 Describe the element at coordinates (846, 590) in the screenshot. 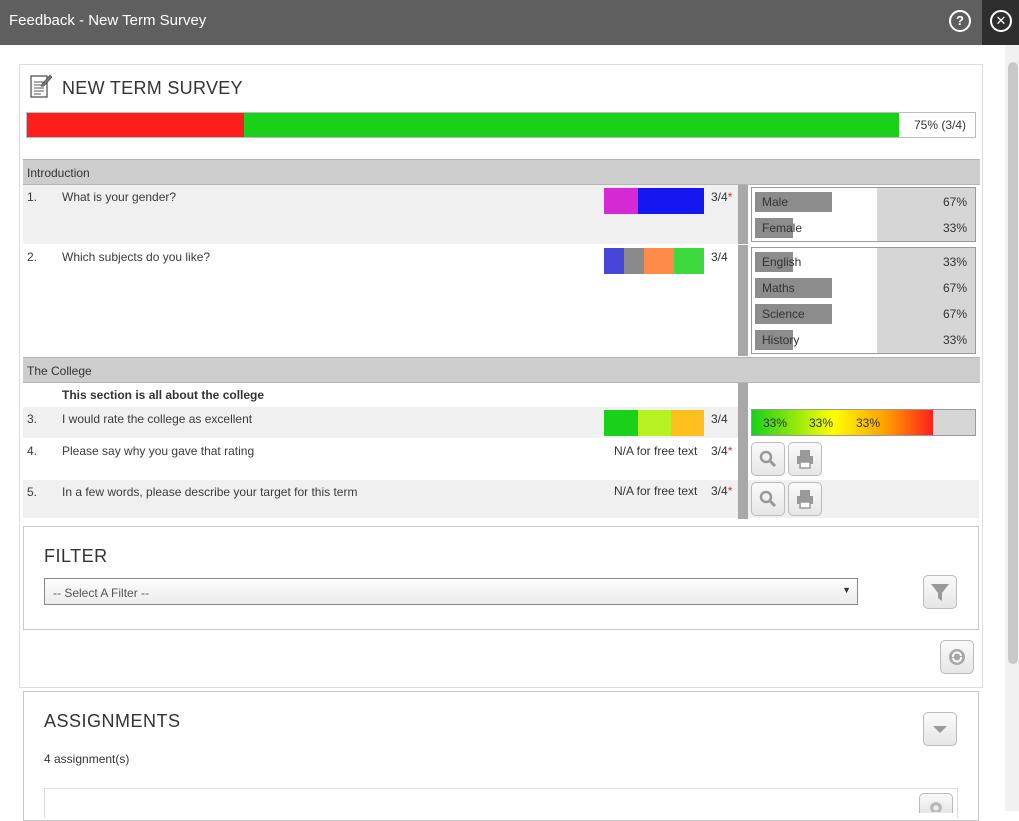

I see `chevron-down-icon: ▼` at that location.